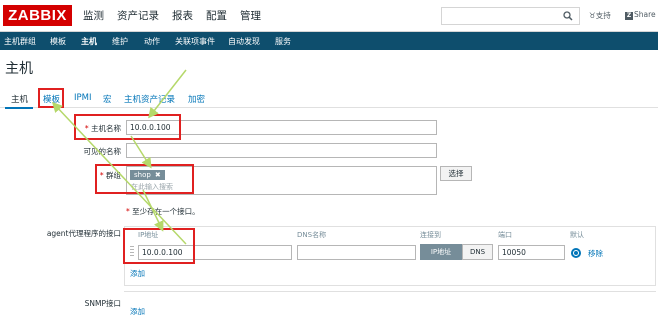  What do you see at coordinates (505, 235) in the screenshot?
I see `col-port-header: 端口` at bounding box center [505, 235].